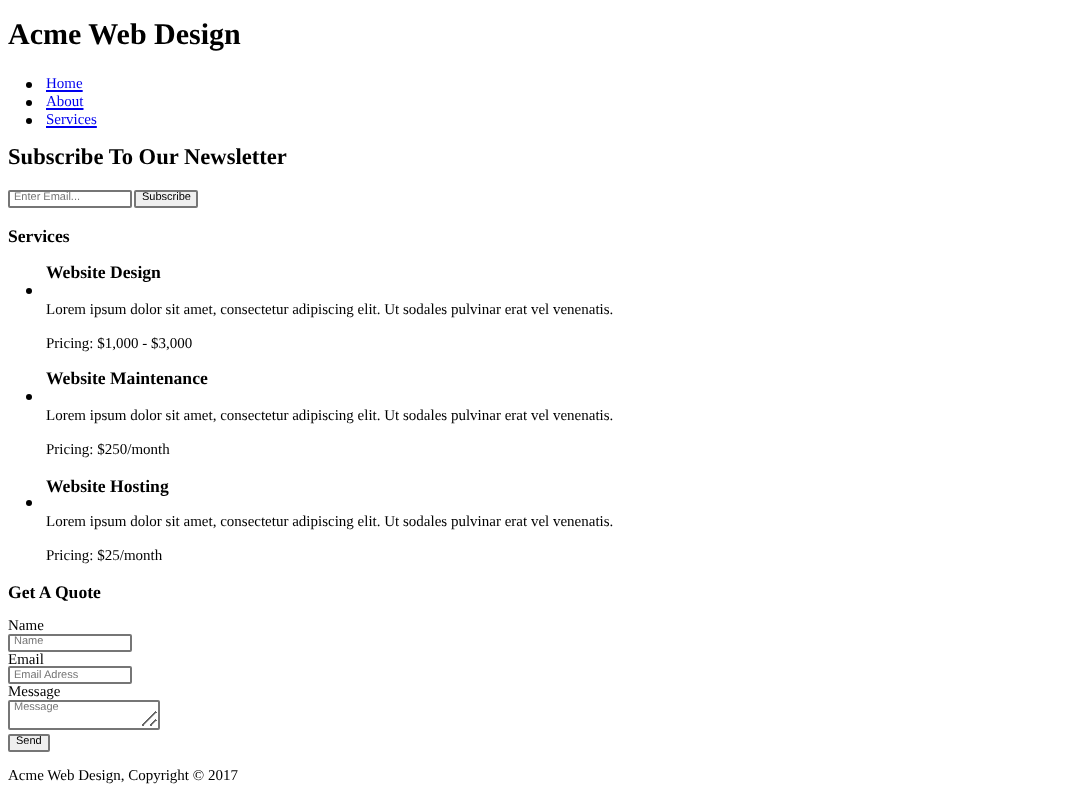 This screenshot has height=810, width=1080. What do you see at coordinates (104, 272) in the screenshot?
I see `service-title: Website Design` at bounding box center [104, 272].